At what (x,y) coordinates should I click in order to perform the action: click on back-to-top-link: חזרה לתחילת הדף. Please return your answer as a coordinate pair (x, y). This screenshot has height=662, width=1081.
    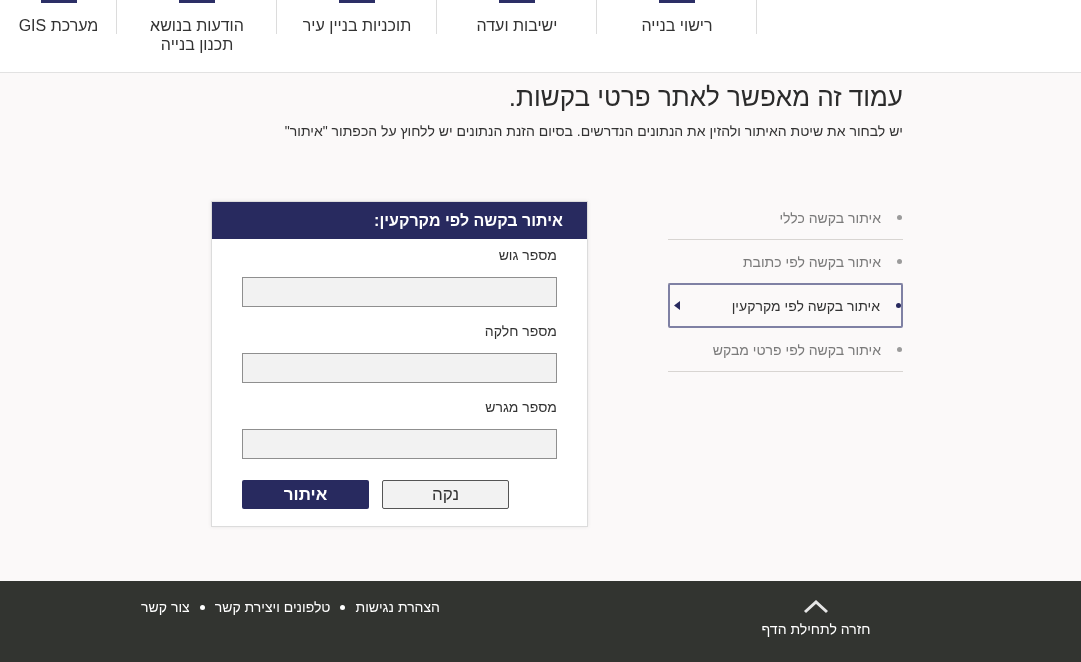
    Looking at the image, I should click on (816, 609).